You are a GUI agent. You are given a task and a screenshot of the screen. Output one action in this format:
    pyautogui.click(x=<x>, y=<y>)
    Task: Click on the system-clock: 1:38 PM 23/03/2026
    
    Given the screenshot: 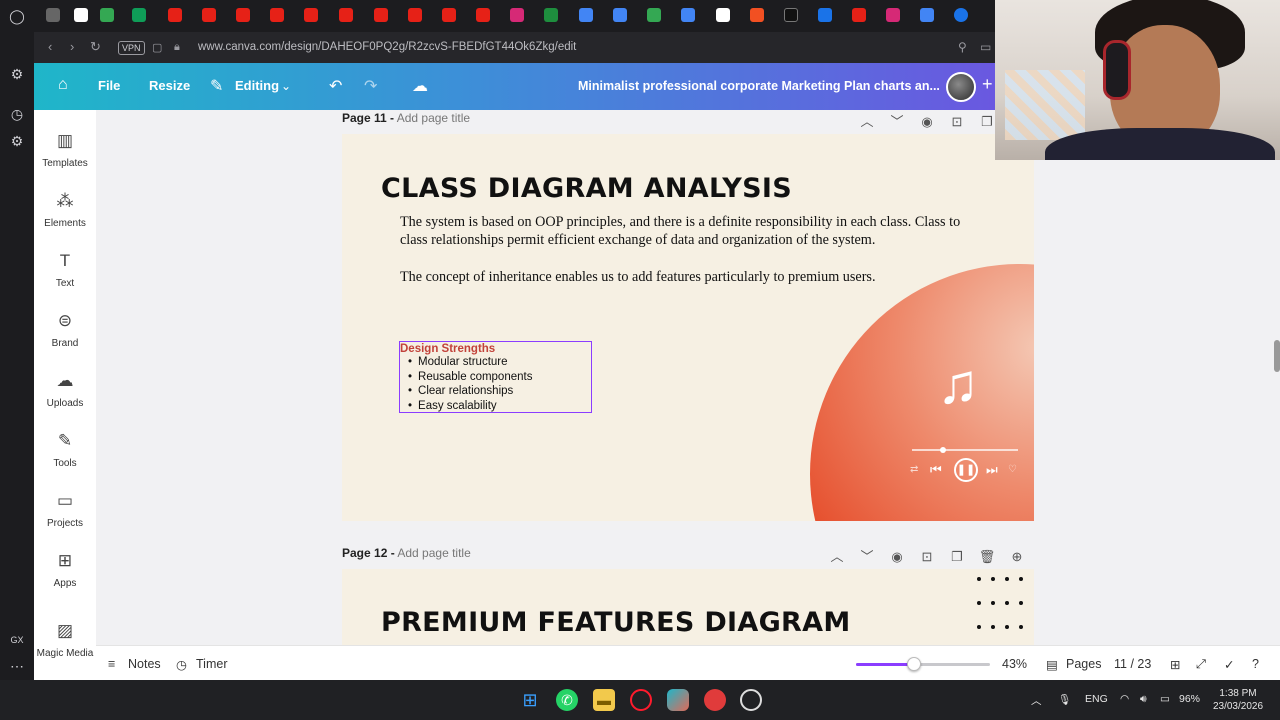 What is the action you would take?
    pyautogui.click(x=1238, y=700)
    